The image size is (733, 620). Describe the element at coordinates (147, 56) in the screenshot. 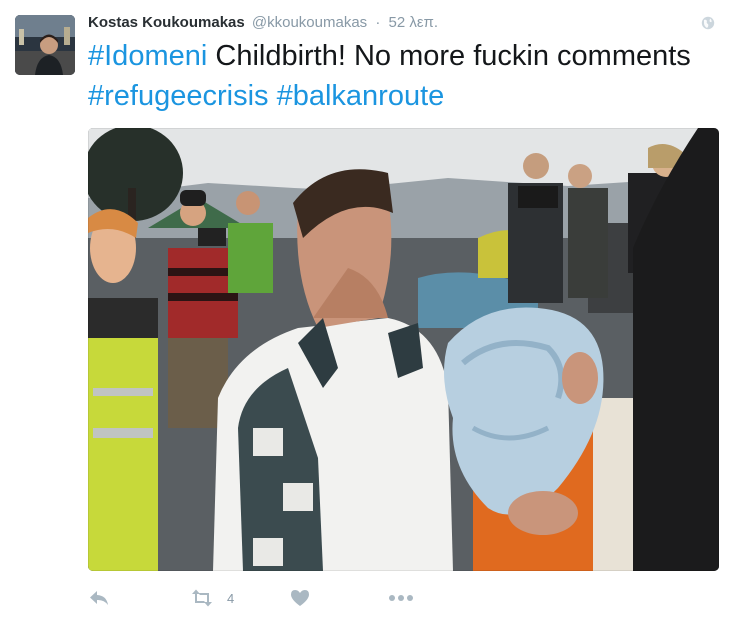

I see `hashtag-idomeni: #Idomeni` at that location.